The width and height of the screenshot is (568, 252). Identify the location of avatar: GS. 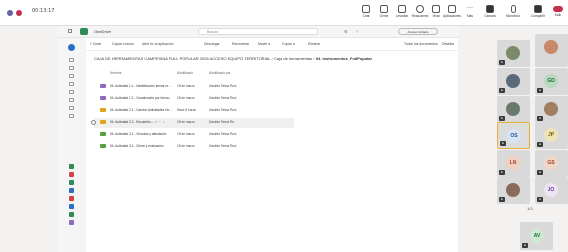
(551, 163).